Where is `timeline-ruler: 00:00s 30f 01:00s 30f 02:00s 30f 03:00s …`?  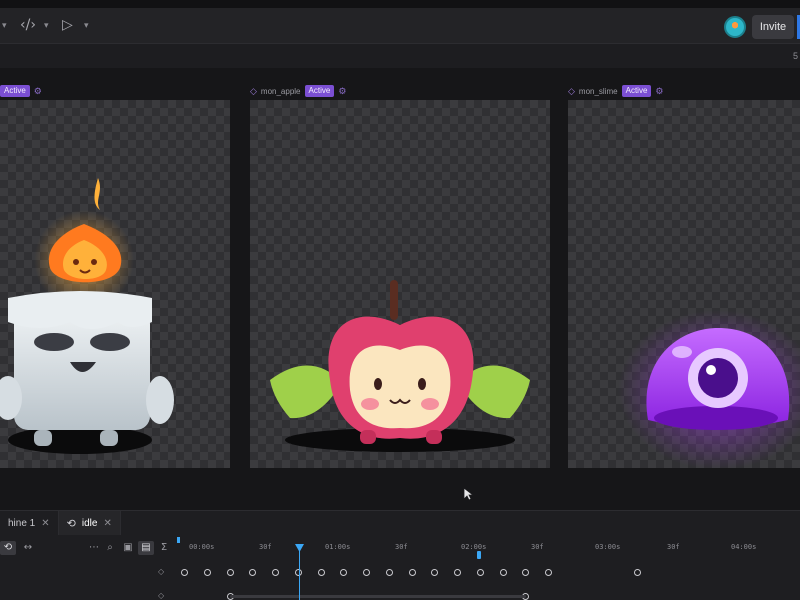 timeline-ruler: 00:00s 30f 01:00s 30f 02:00s 30f 03:00s … is located at coordinates (487, 548).